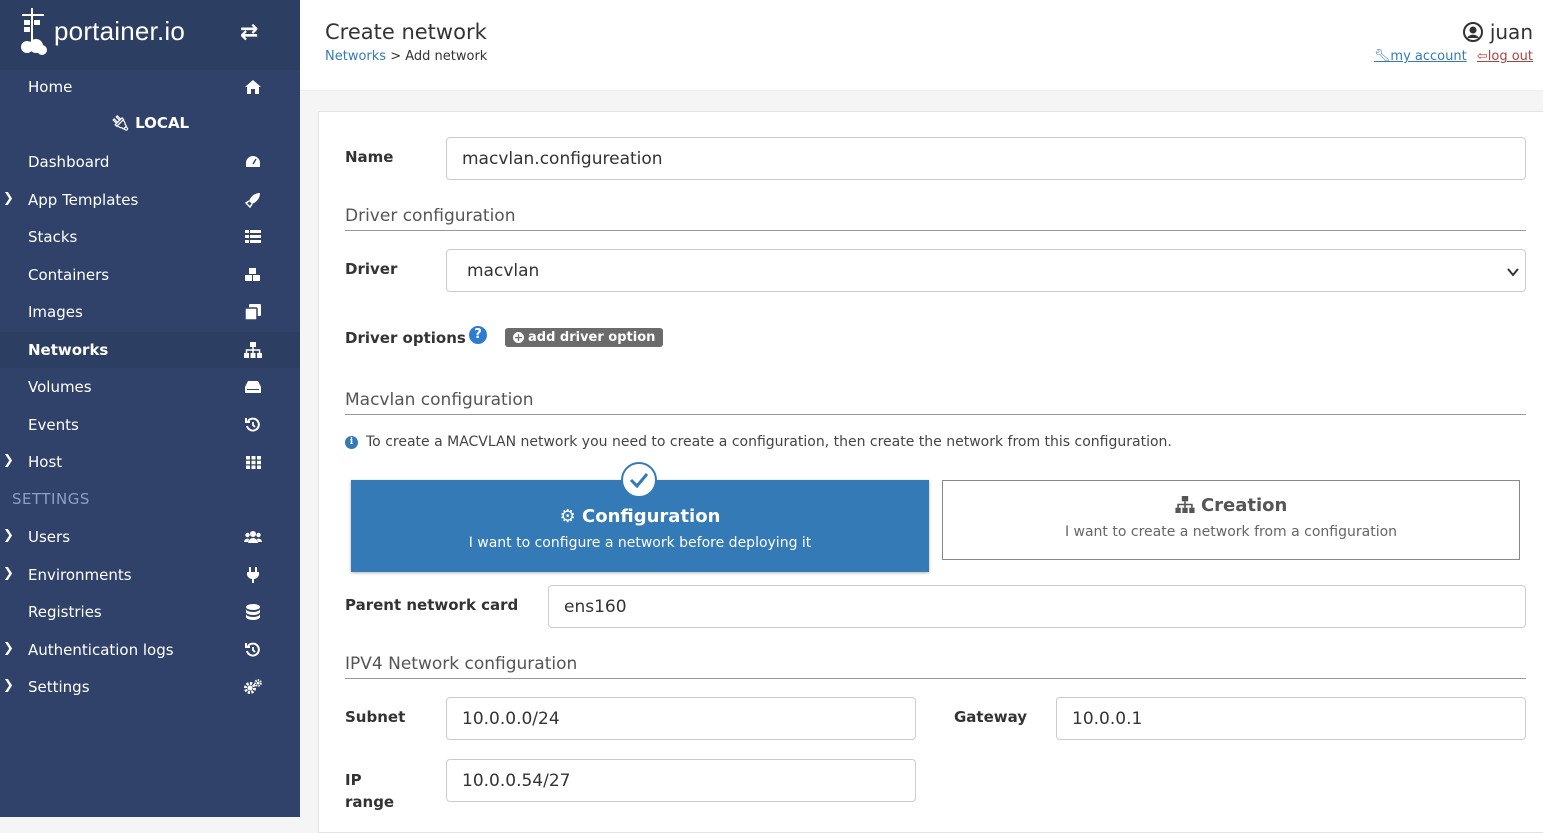 The height and width of the screenshot is (833, 1543). Describe the element at coordinates (592, 337) in the screenshot. I see `add-driver-option-label: add driver option` at that location.